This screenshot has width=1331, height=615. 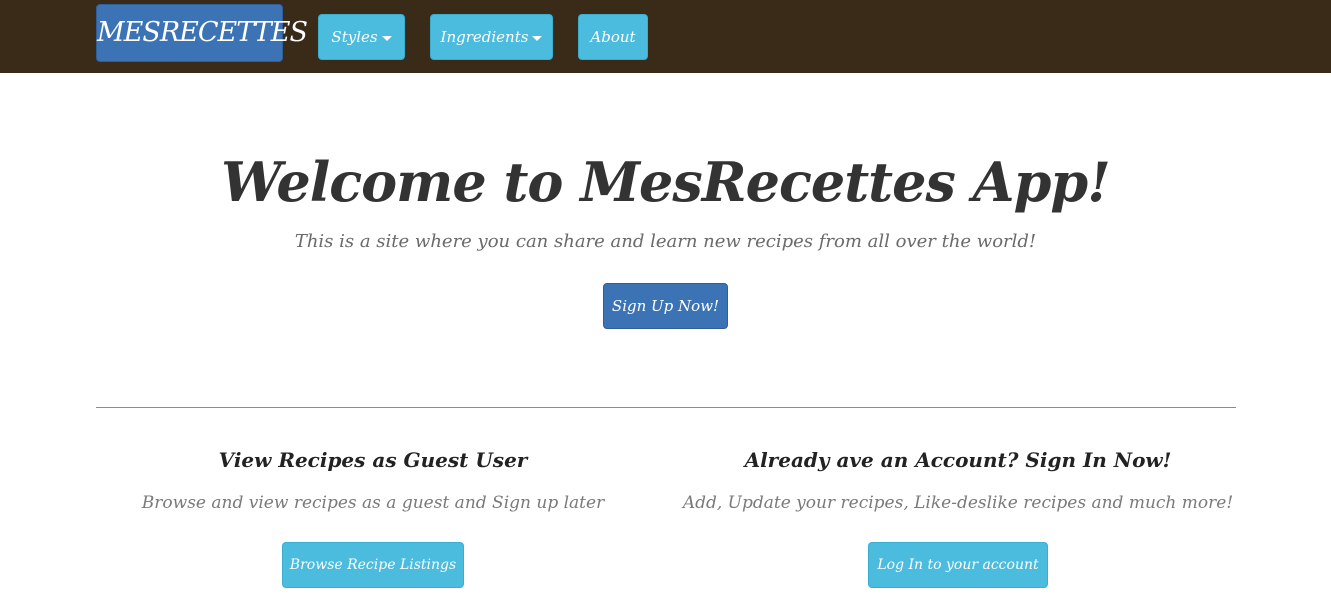 I want to click on guest-section-title: View Recipes as Guest User, so click(x=373, y=460).